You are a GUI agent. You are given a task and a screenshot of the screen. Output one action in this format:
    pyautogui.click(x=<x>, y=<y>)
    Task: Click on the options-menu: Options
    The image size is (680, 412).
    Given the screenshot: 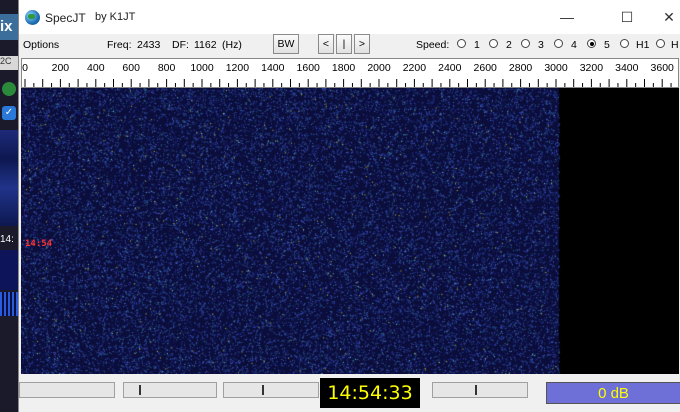 What is the action you would take?
    pyautogui.click(x=41, y=45)
    